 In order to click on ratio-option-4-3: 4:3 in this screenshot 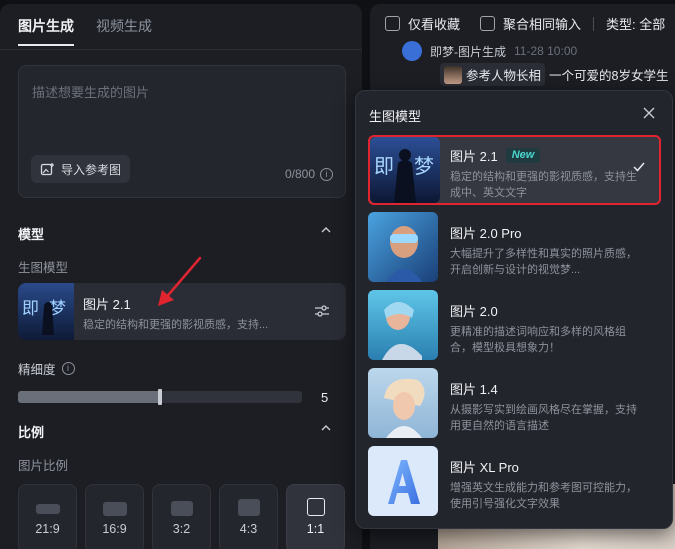, I will do `click(248, 516)`.